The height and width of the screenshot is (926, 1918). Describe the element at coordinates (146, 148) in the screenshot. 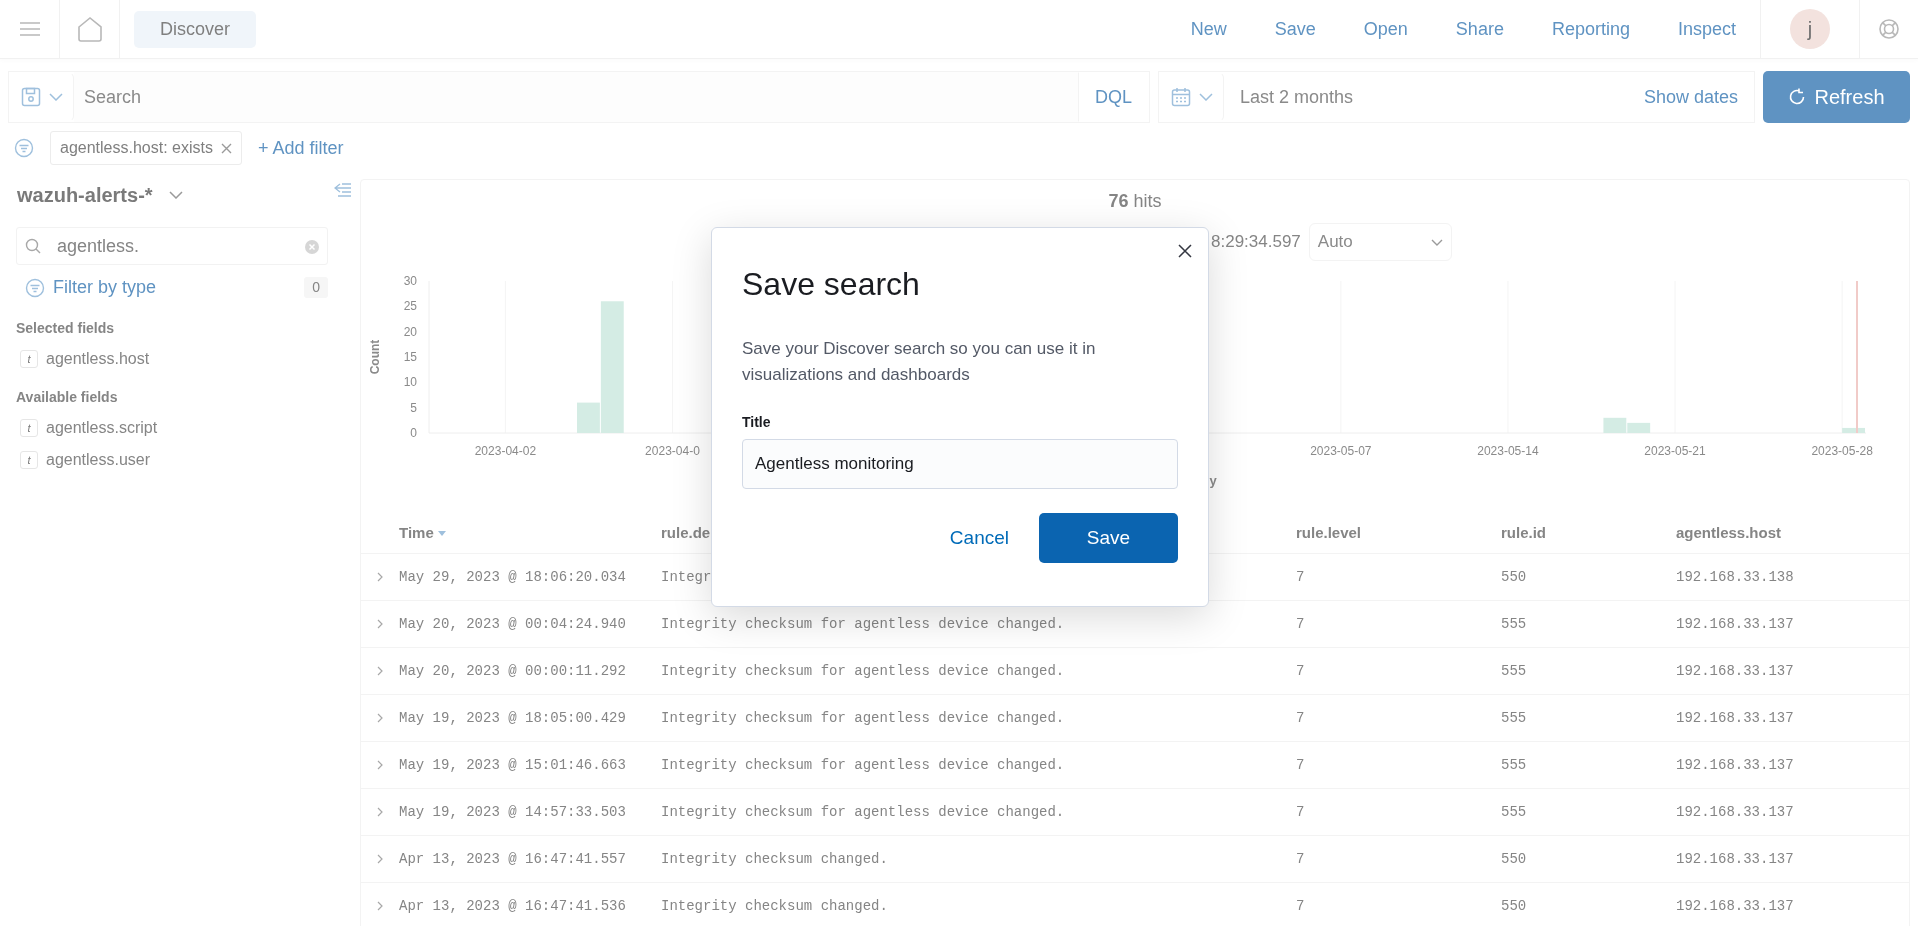

I see `filter-pill: agentless.host: exists` at that location.